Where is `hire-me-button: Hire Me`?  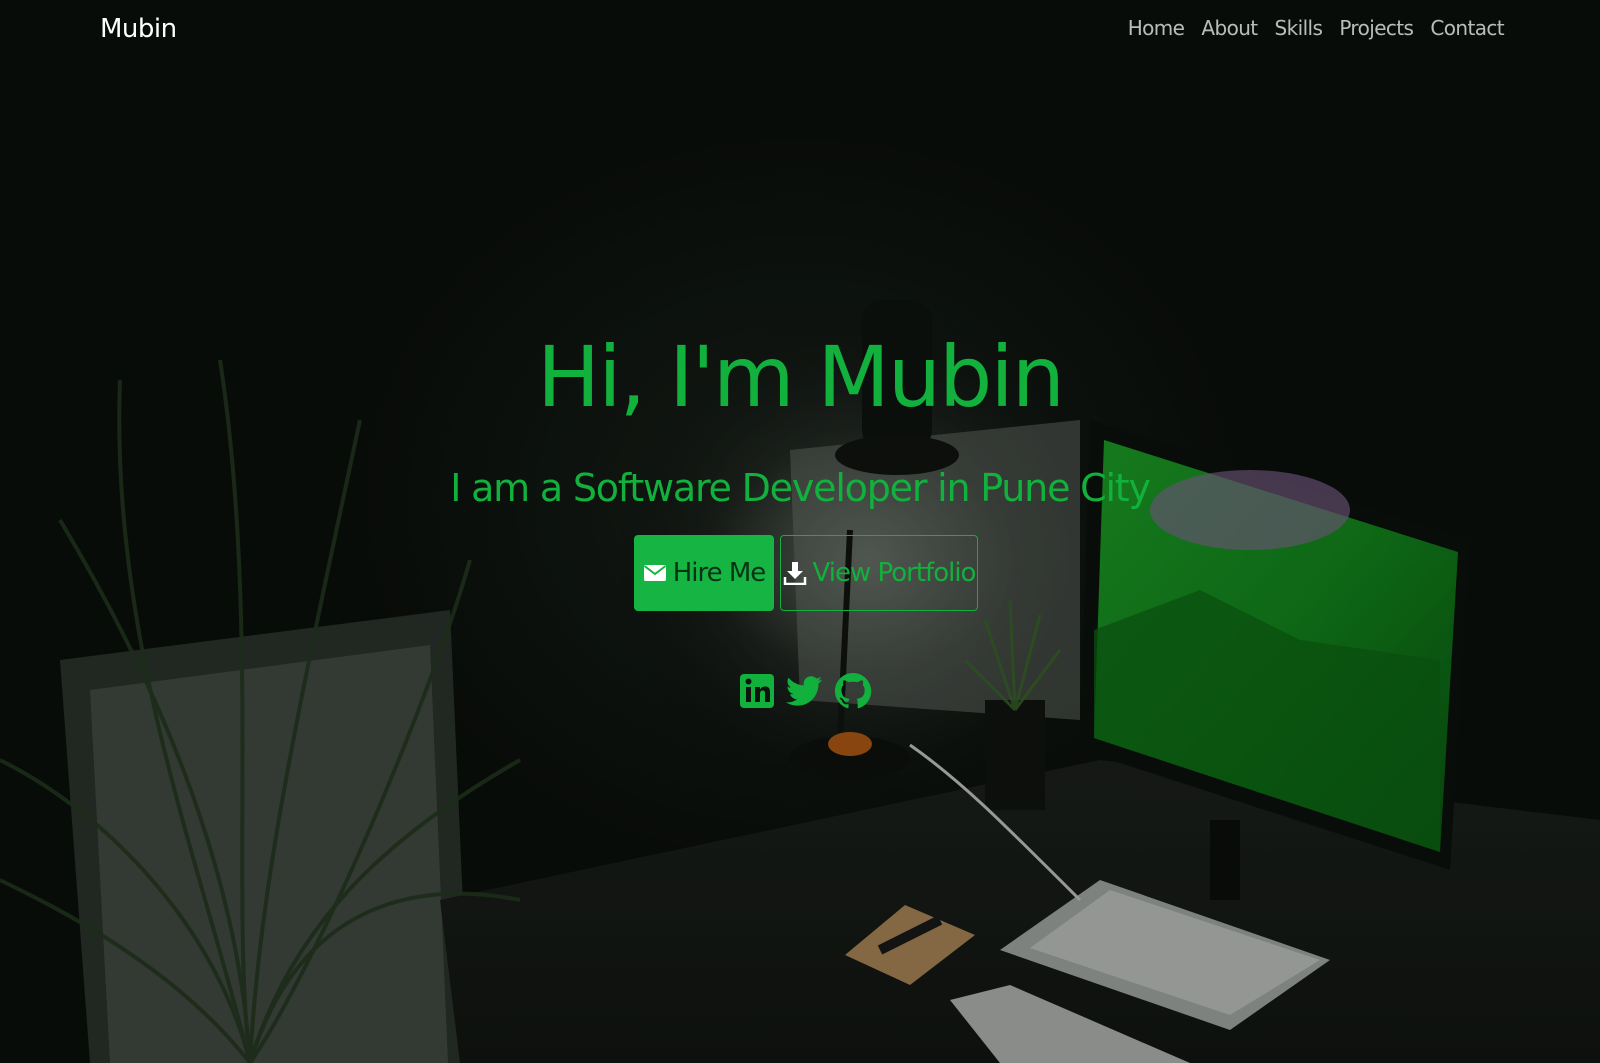 hire-me-button: Hire Me is located at coordinates (704, 573).